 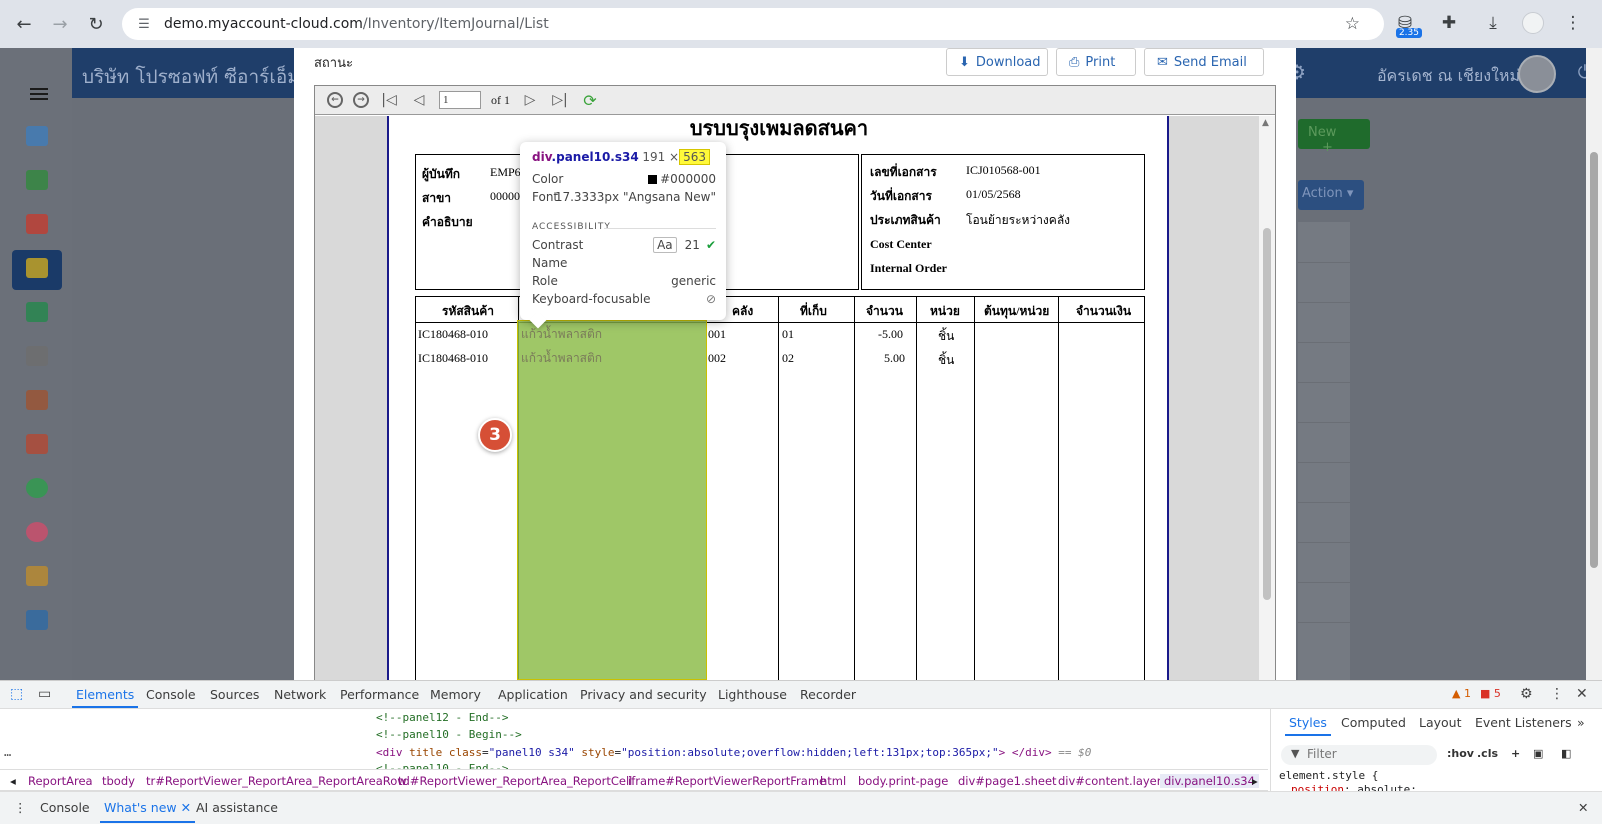 What do you see at coordinates (903, 781) in the screenshot?
I see `breadcrumb-item: body.print-page` at bounding box center [903, 781].